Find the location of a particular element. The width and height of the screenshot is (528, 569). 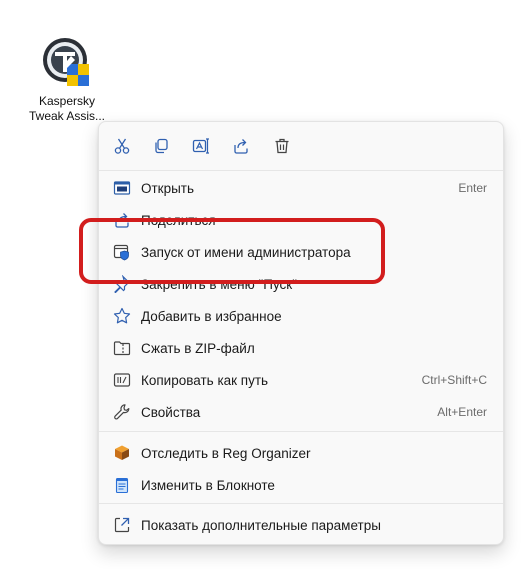

menu-item-open: Открыть Enter is located at coordinates (302, 188).